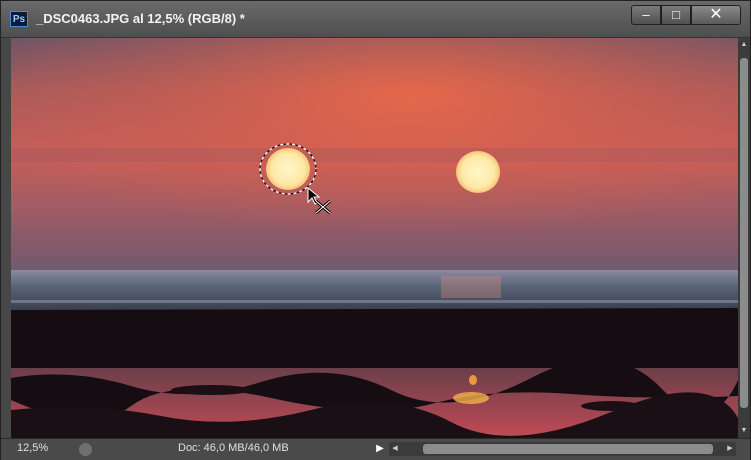 Image resolution: width=751 pixels, height=460 pixels. I want to click on vertical-scrollbar: ▲ ▼, so click(744, 238).